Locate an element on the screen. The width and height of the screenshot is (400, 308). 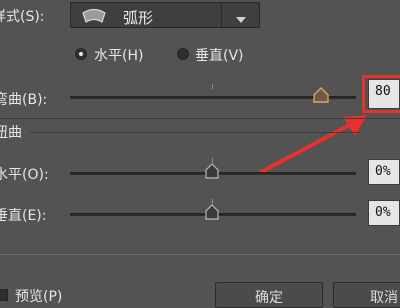
radio-selected-dot is located at coordinates (81, 54).